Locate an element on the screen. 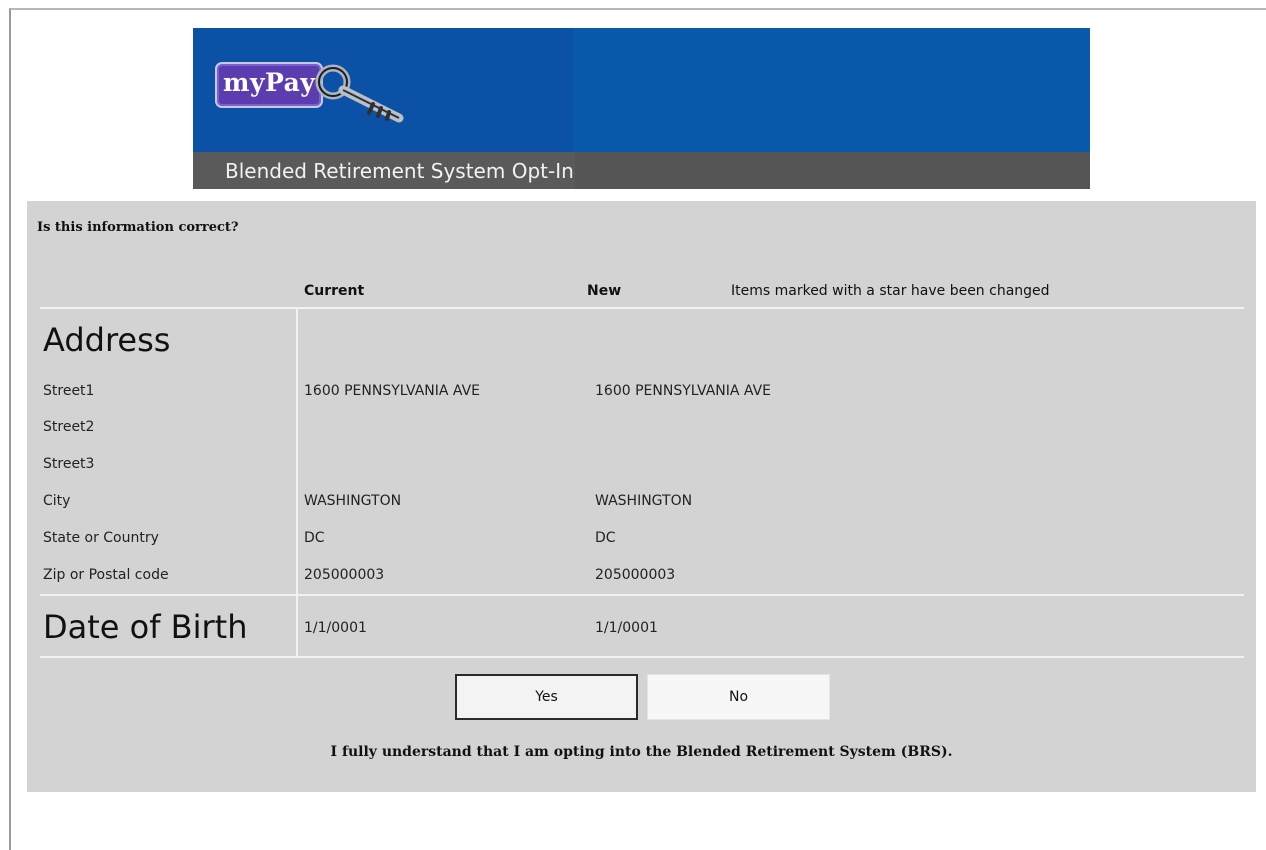 Image resolution: width=1266 pixels, height=850 pixels. no-button: No is located at coordinates (738, 697).